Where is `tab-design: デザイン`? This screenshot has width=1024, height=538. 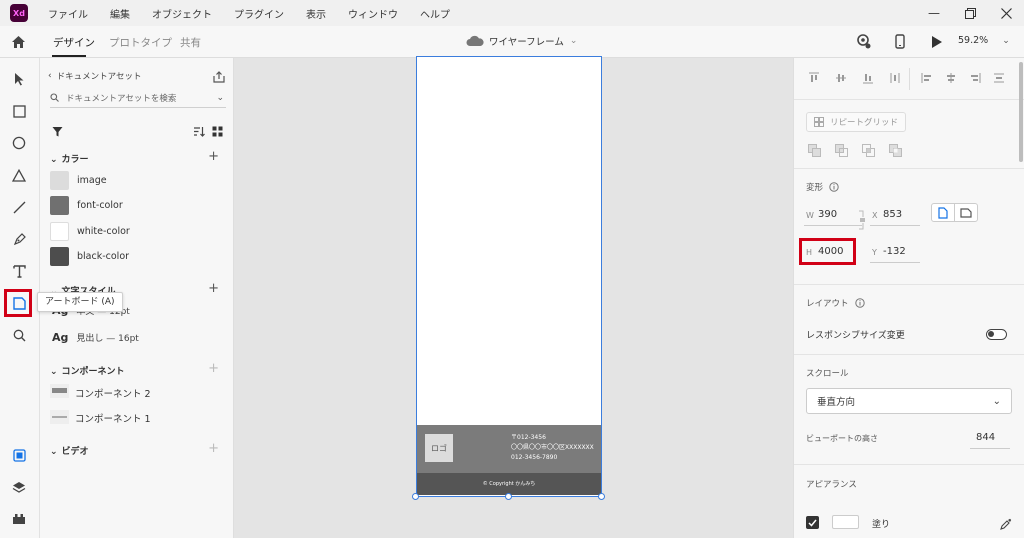 tab-design: デザイン is located at coordinates (74, 42).